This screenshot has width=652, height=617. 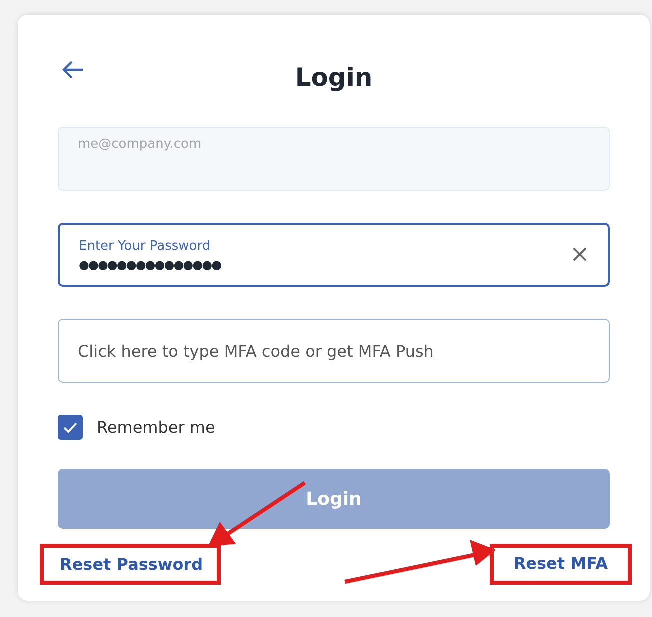 I want to click on email-field: me@company.com, so click(x=334, y=159).